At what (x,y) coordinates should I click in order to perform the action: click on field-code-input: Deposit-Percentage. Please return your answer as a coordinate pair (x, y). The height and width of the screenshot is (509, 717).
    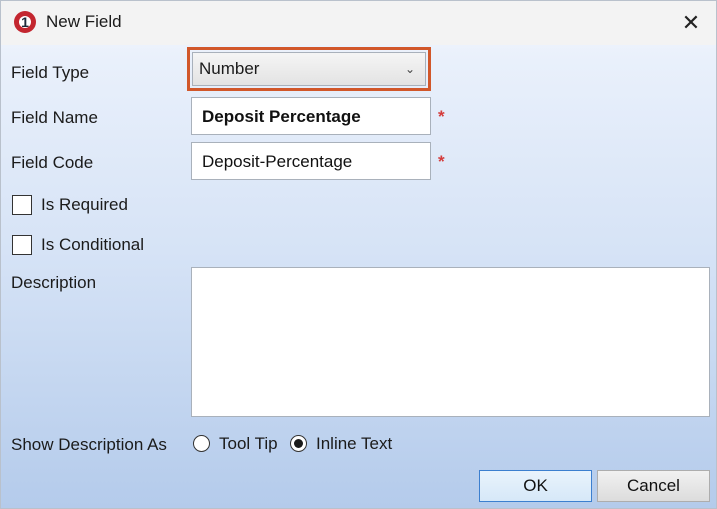
    Looking at the image, I should click on (311, 161).